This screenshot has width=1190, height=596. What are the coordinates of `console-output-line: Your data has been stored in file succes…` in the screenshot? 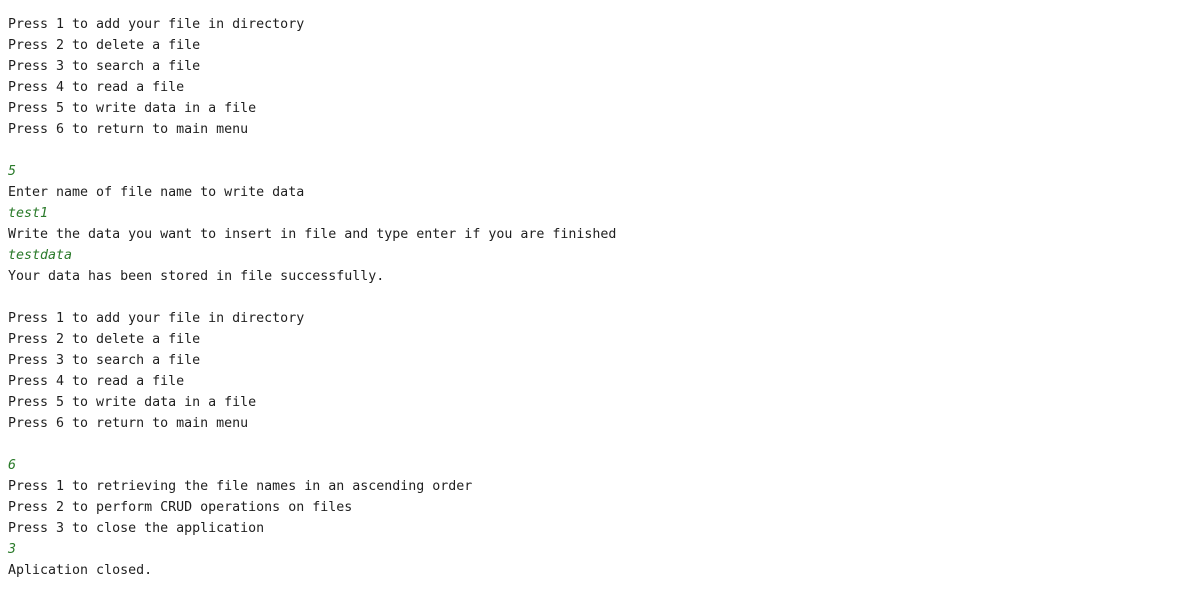 It's located at (196, 276).